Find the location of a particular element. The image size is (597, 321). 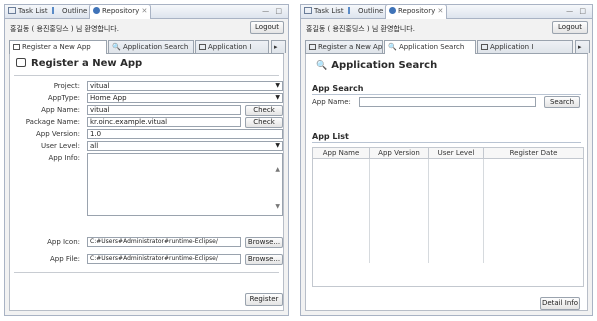

column-header-app-name: App Name is located at coordinates (341, 153).